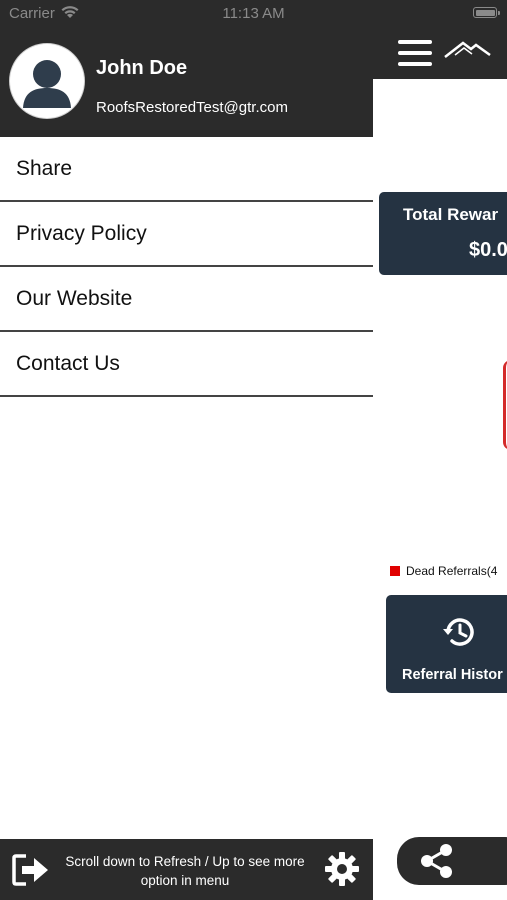 The width and height of the screenshot is (507, 900). I want to click on rewards-title: Total Rewar, so click(451, 214).